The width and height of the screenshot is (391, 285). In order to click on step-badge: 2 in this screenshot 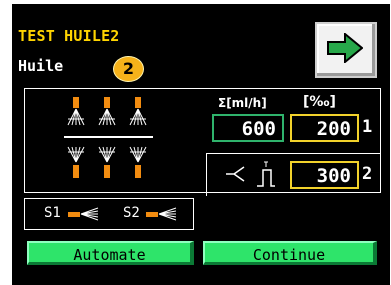, I will do `click(128, 69)`.